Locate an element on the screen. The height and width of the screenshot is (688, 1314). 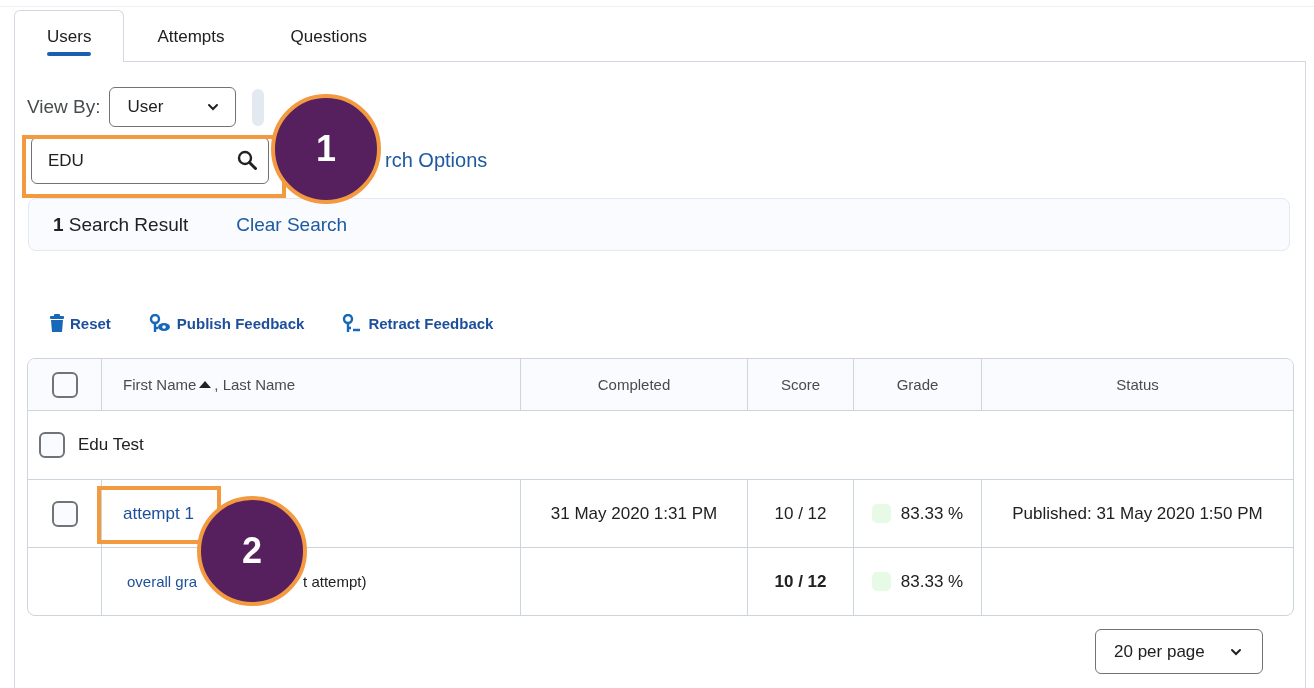
search-field: EDU is located at coordinates (150, 160).